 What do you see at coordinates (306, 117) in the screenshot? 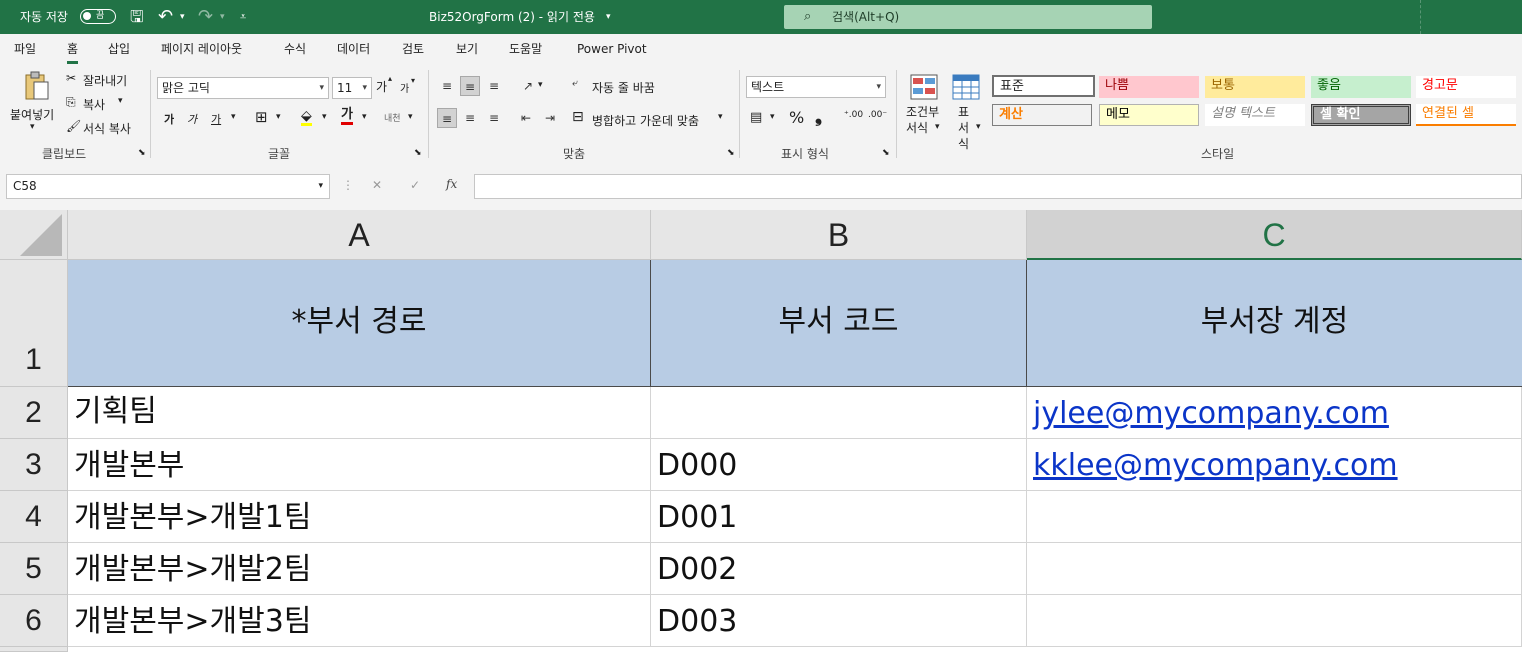
I see `fill-color-icon: ⬙` at bounding box center [306, 117].